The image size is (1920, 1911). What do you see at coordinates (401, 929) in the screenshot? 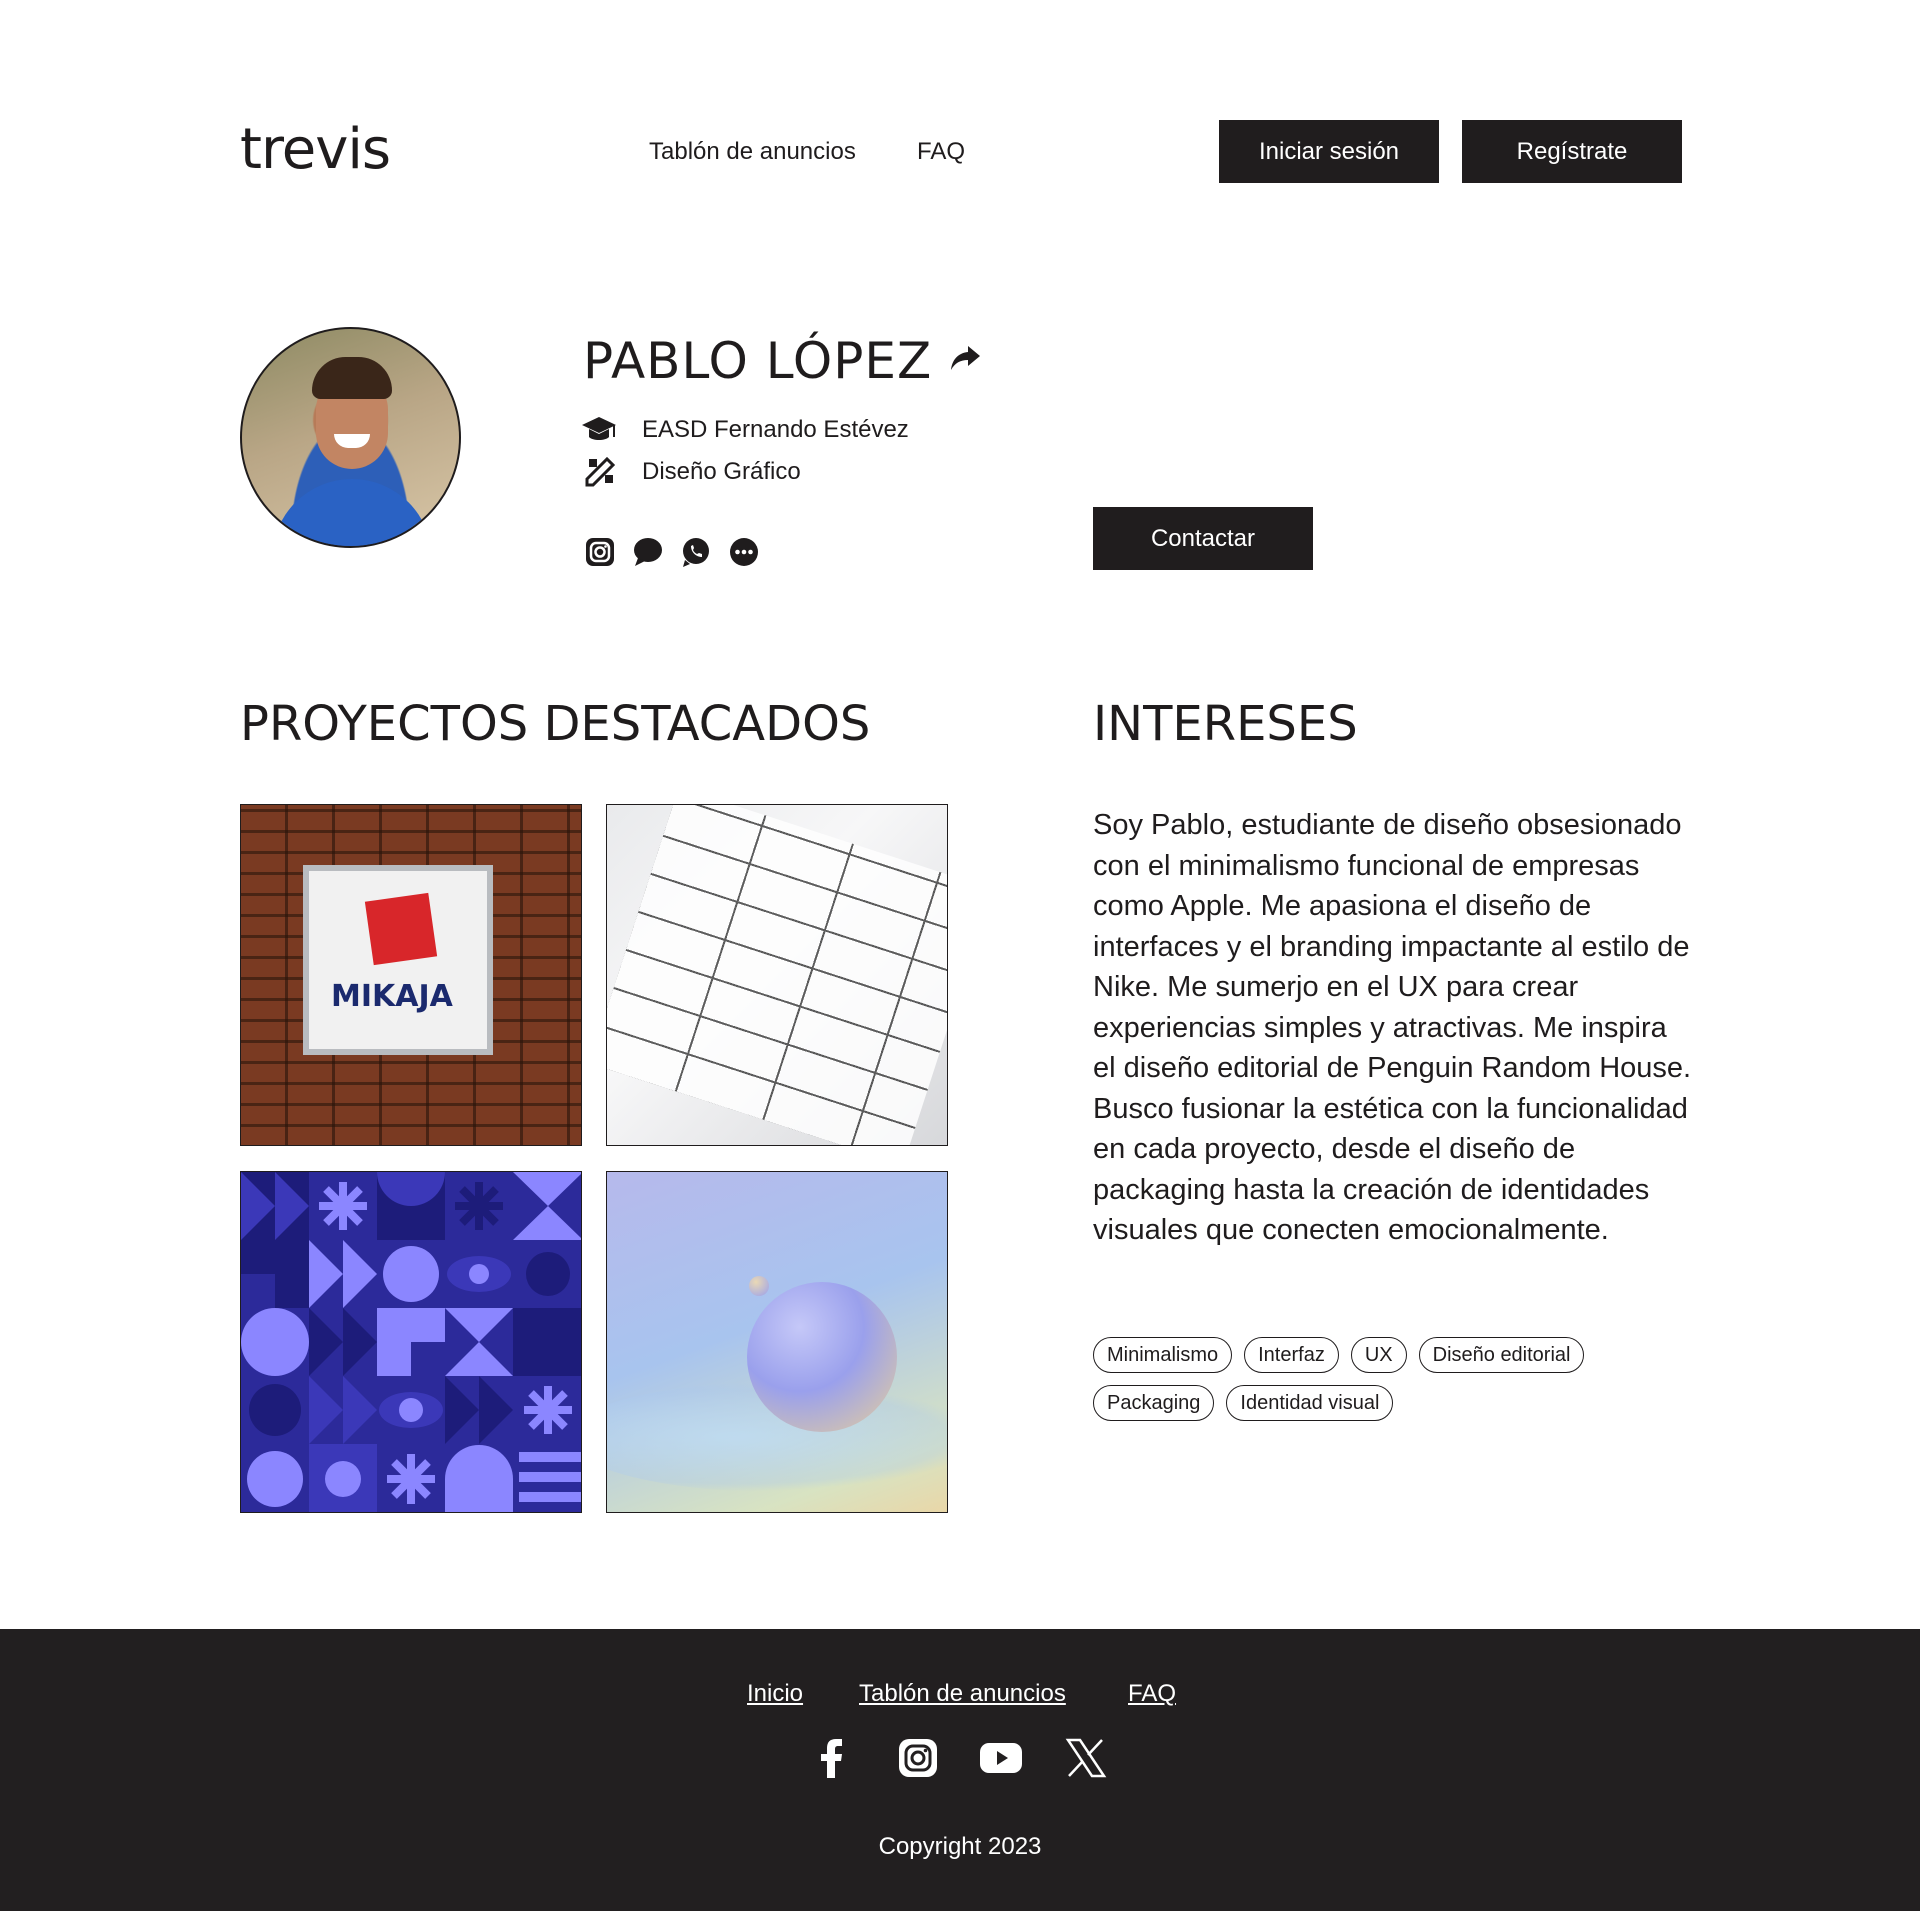
I see `mikaja-logo-mark` at bounding box center [401, 929].